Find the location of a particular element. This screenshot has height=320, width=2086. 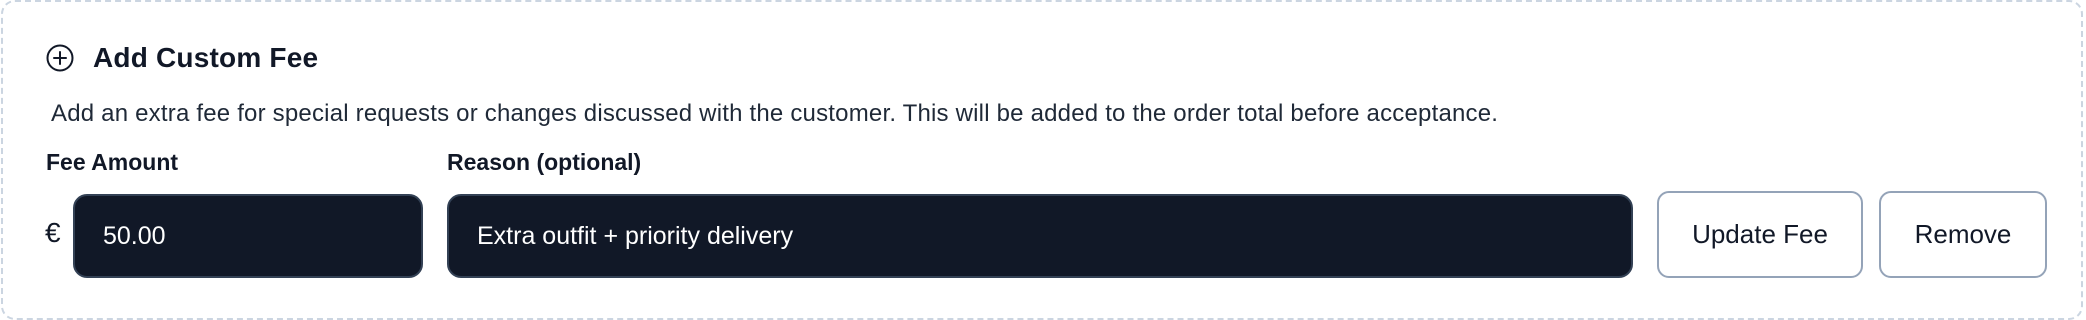

reason-label: Reason (optional) is located at coordinates (544, 162).